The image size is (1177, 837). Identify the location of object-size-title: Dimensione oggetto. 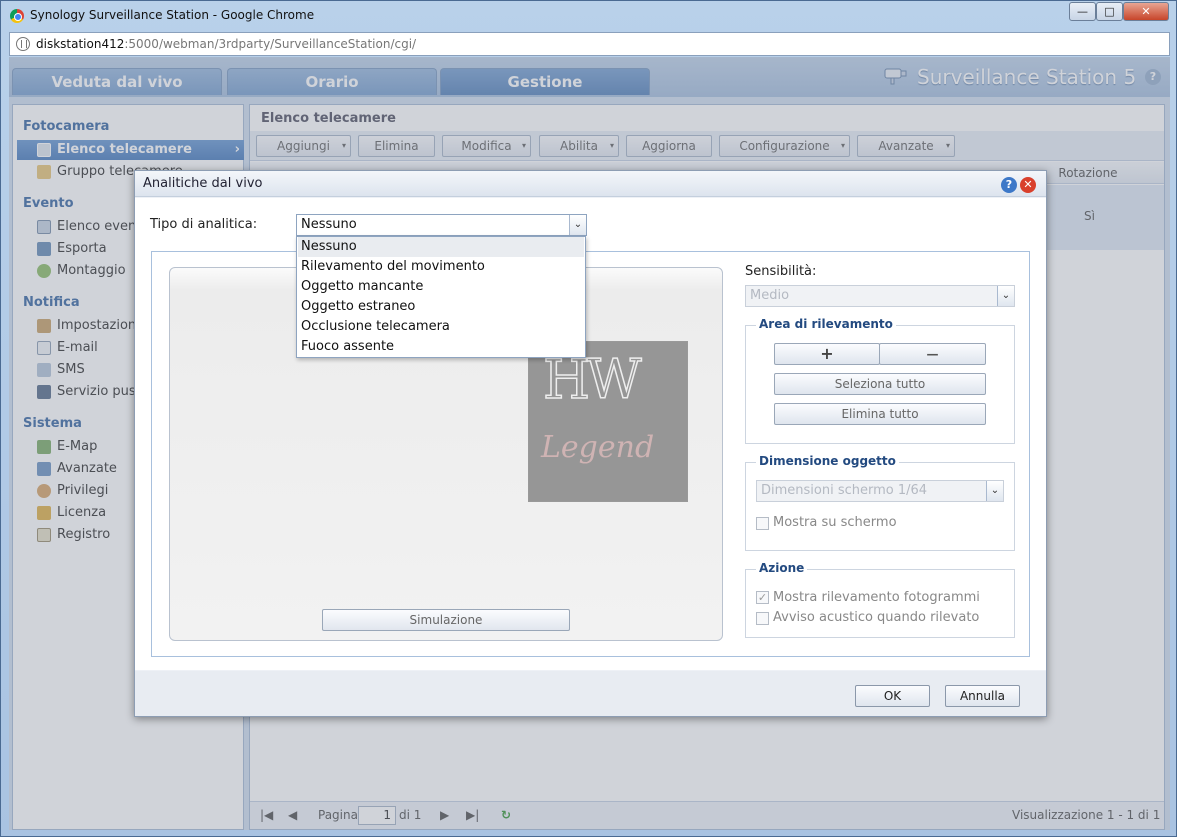
(827, 461).